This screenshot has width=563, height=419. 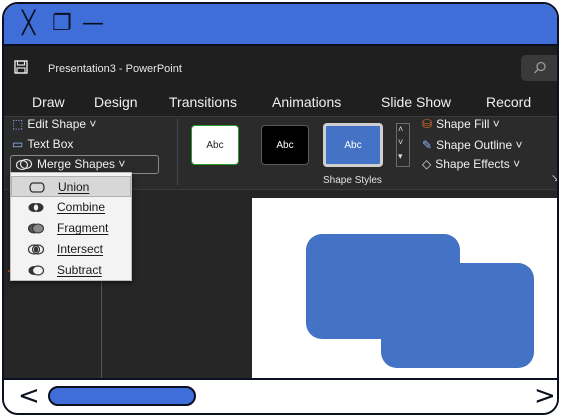 What do you see at coordinates (81, 164) in the screenshot?
I see `merge-shapes-label: Merge Shapes ˅` at bounding box center [81, 164].